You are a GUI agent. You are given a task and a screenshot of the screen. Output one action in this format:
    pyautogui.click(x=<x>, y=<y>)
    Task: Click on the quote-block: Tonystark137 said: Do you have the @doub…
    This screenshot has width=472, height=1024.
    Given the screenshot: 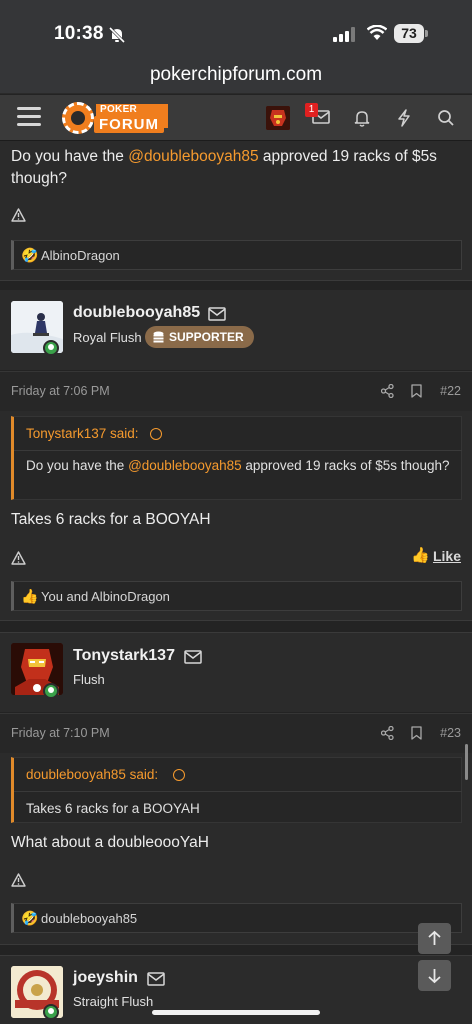 What is the action you would take?
    pyautogui.click(x=236, y=458)
    